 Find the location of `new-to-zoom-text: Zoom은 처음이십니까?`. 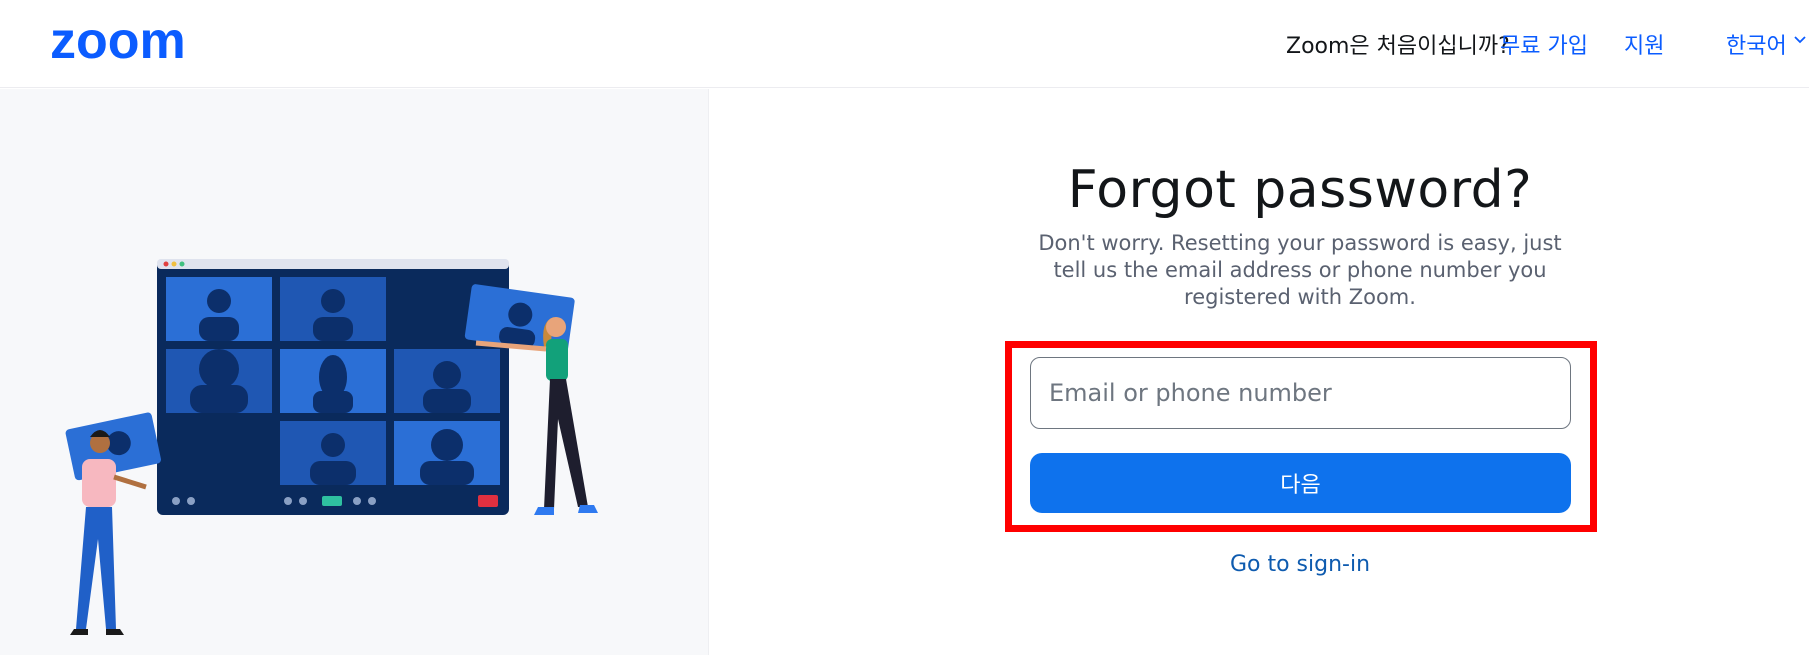

new-to-zoom-text: Zoom은 처음이십니까? is located at coordinates (1398, 46).